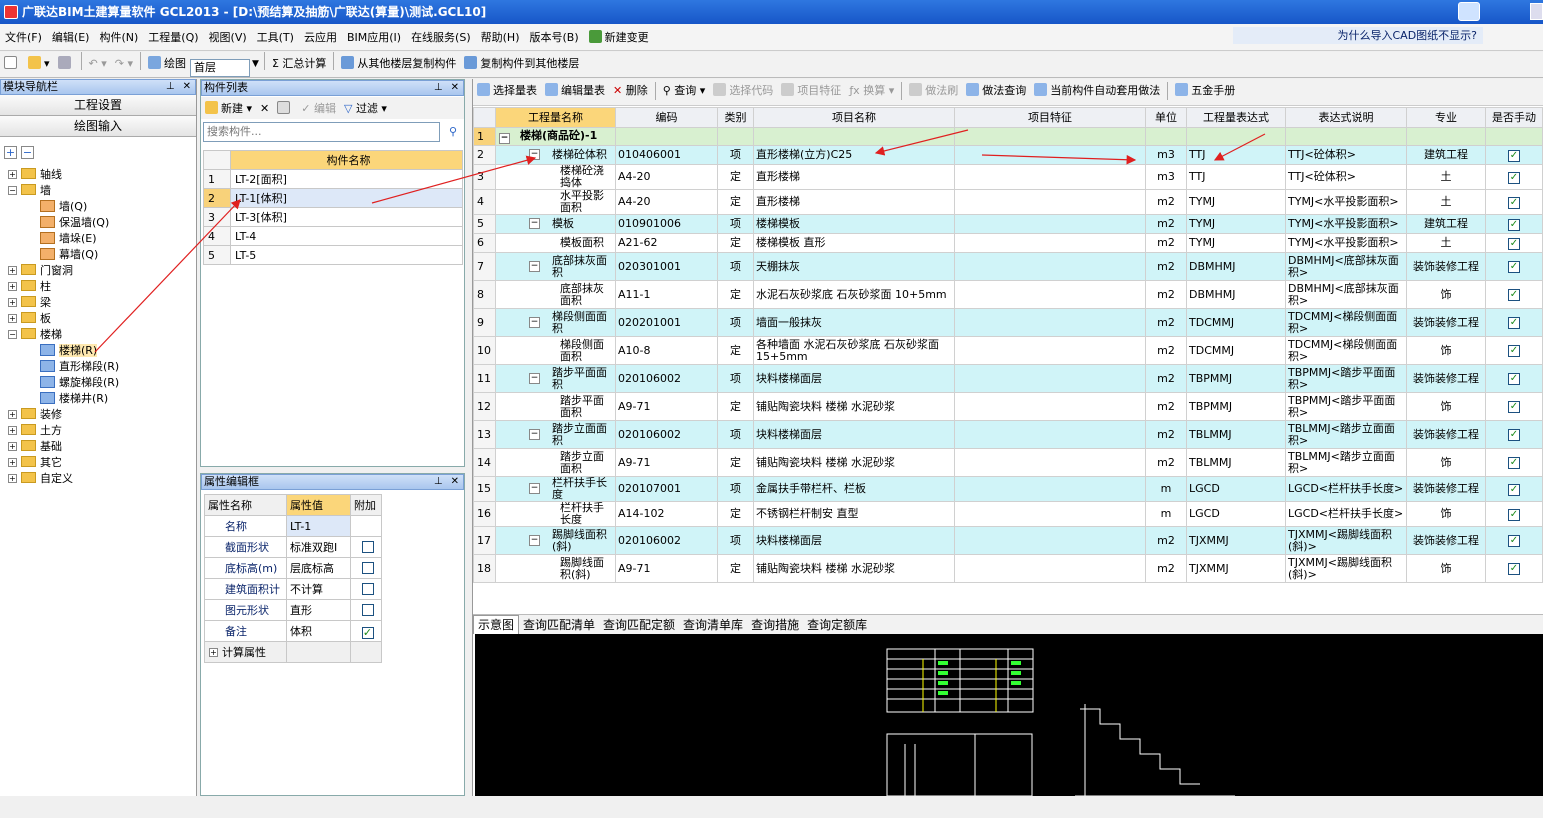 This screenshot has width=1543, height=818. Describe the element at coordinates (555, 489) in the screenshot. I see `quantity-name-cell: − 栏杆扶手长度` at that location.